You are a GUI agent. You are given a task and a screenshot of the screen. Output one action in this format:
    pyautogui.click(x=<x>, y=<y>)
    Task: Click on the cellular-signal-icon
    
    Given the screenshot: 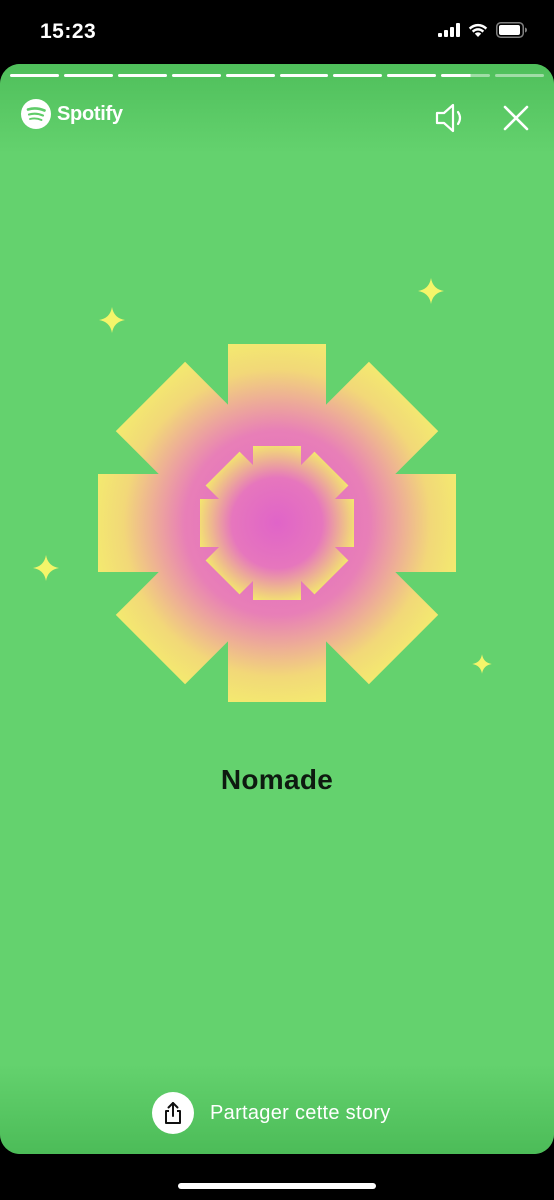 What is the action you would take?
    pyautogui.click(x=449, y=30)
    